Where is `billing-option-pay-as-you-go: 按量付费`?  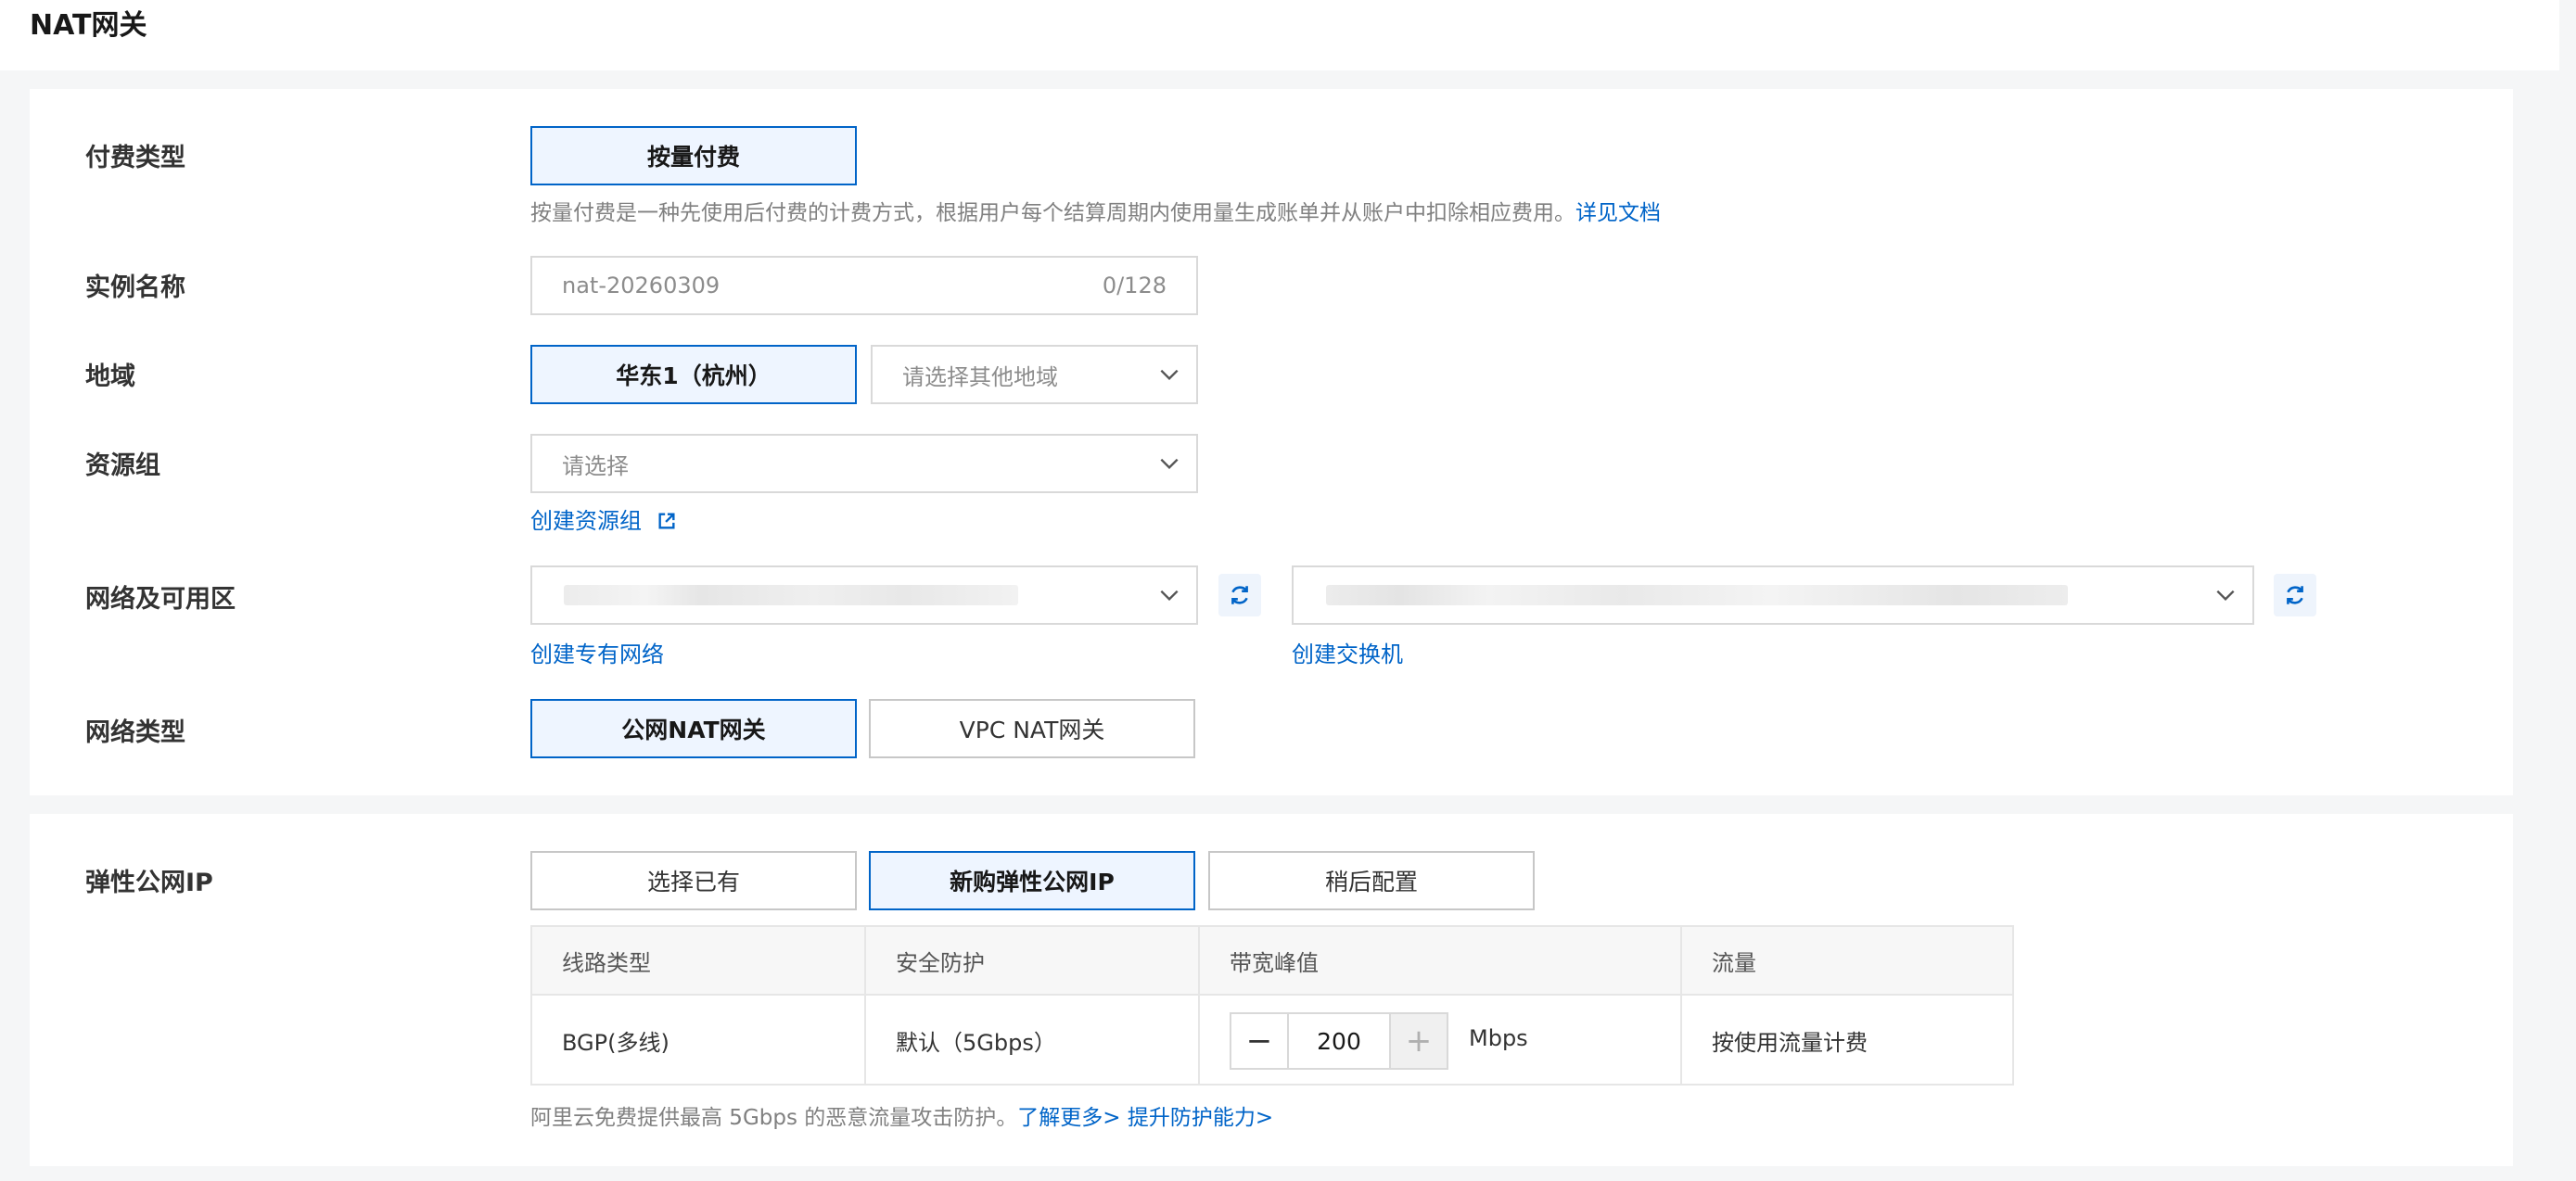 billing-option-pay-as-you-go: 按量付费 is located at coordinates (693, 156).